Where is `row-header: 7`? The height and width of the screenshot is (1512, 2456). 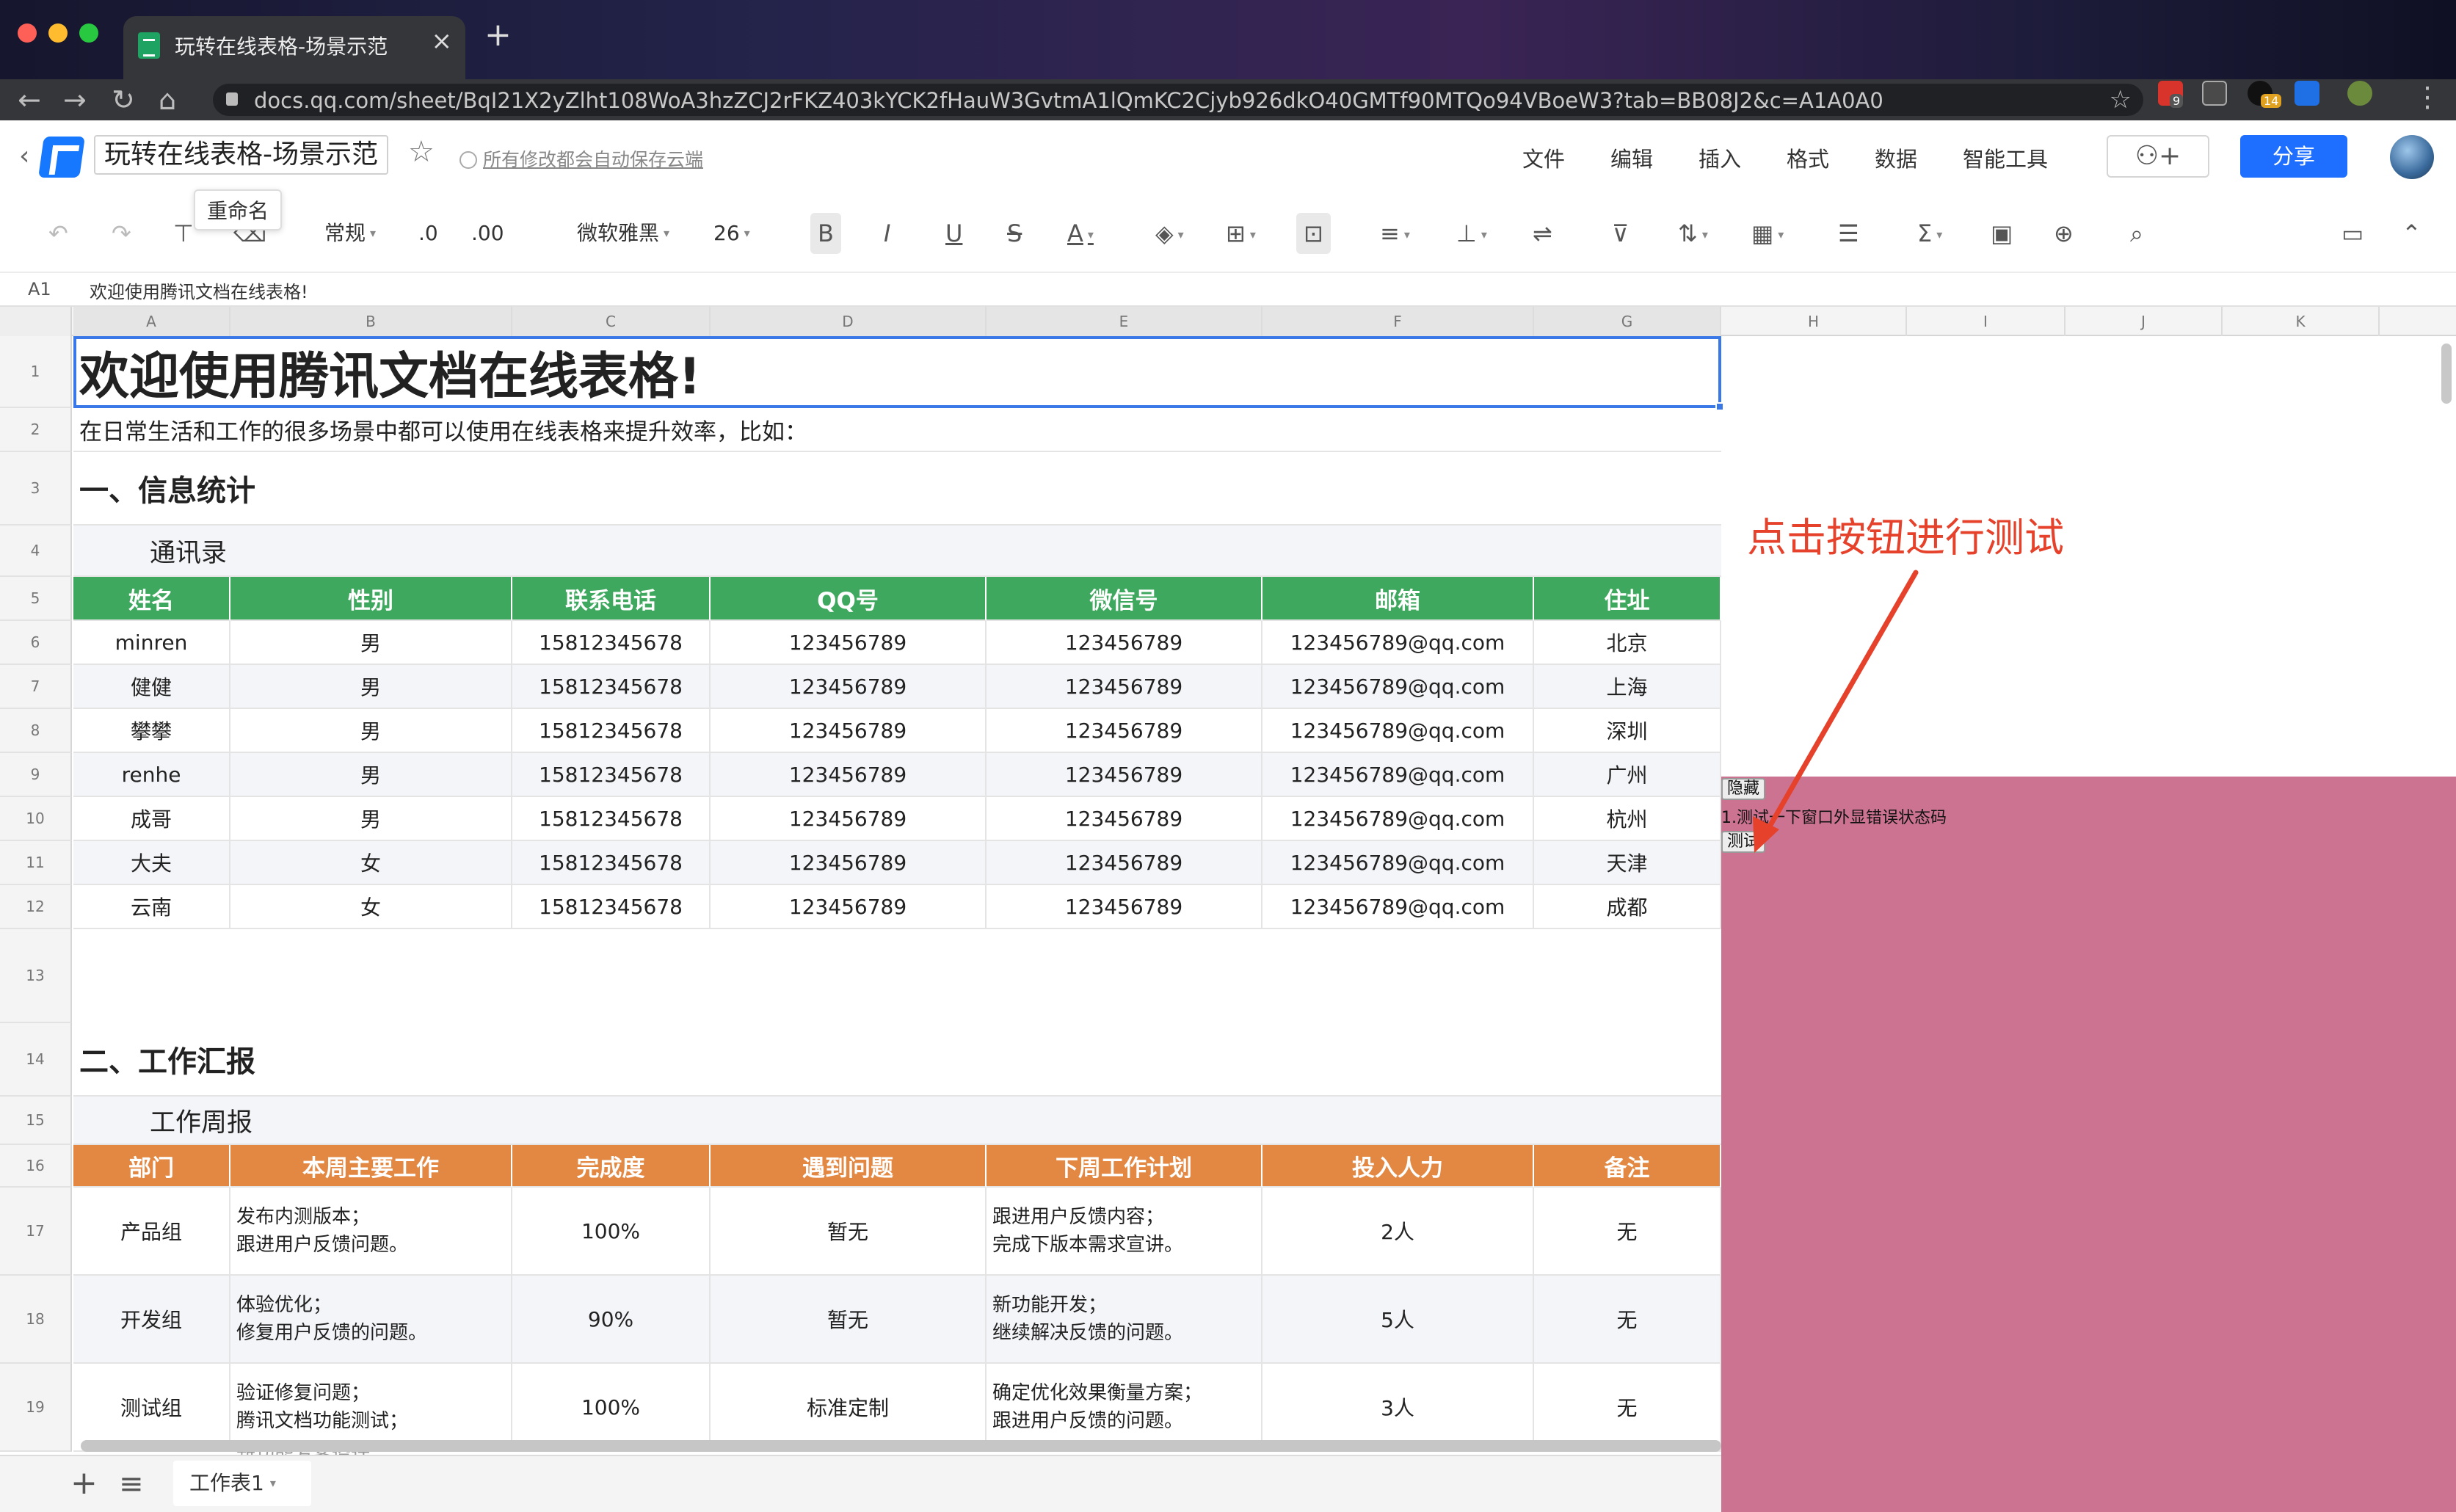
row-header: 7 is located at coordinates (36, 687).